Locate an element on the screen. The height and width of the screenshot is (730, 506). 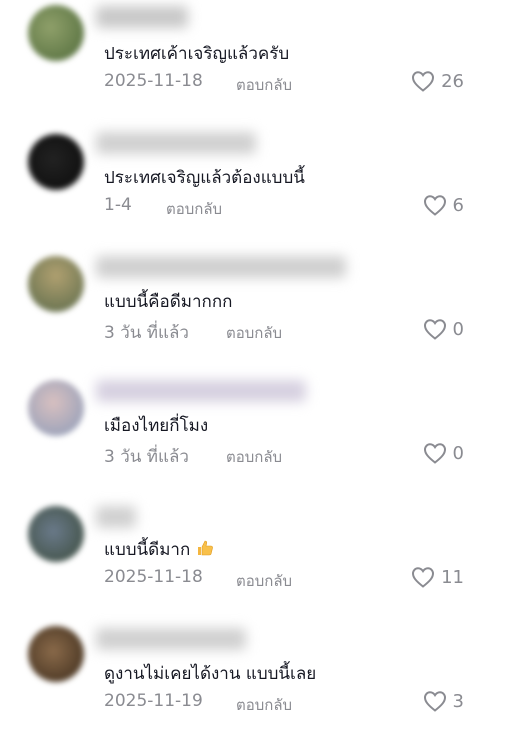
comment-date: 1-4 is located at coordinates (118, 205).